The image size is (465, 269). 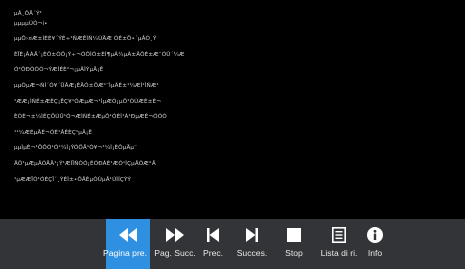 What do you see at coordinates (294, 235) in the screenshot?
I see `stop-icon` at bounding box center [294, 235].